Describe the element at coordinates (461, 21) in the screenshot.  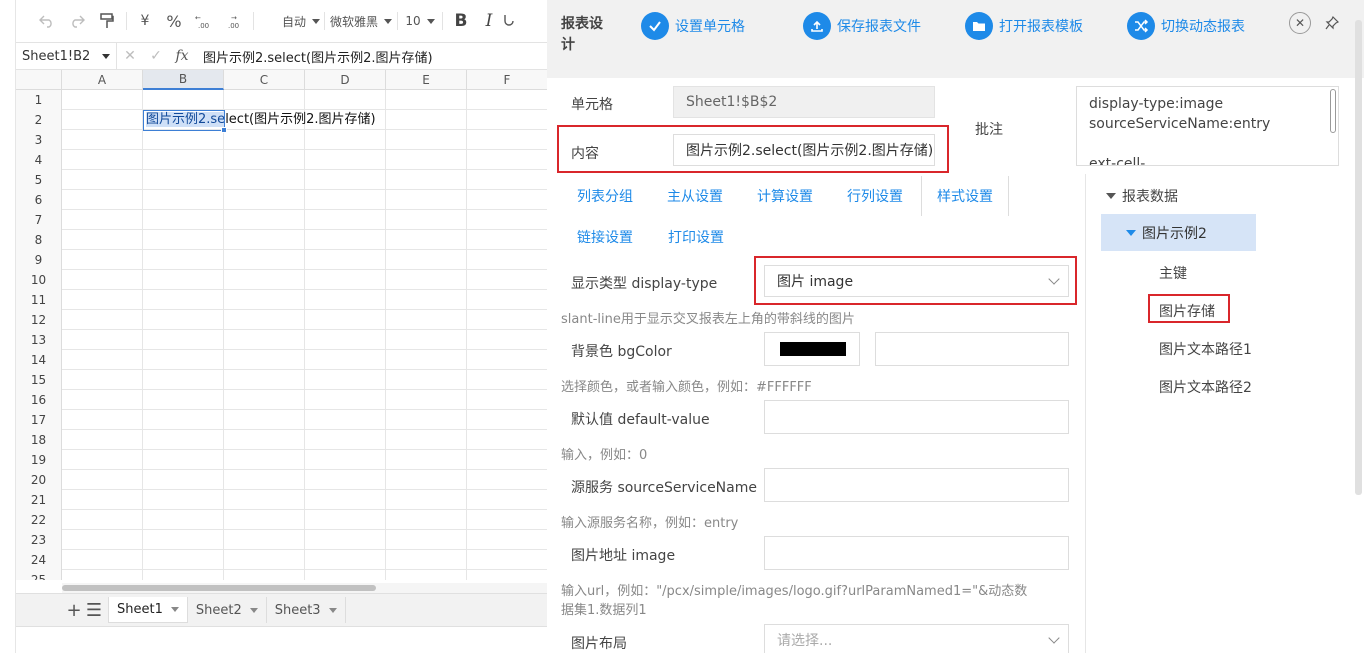
I see `bold-button: B` at that location.